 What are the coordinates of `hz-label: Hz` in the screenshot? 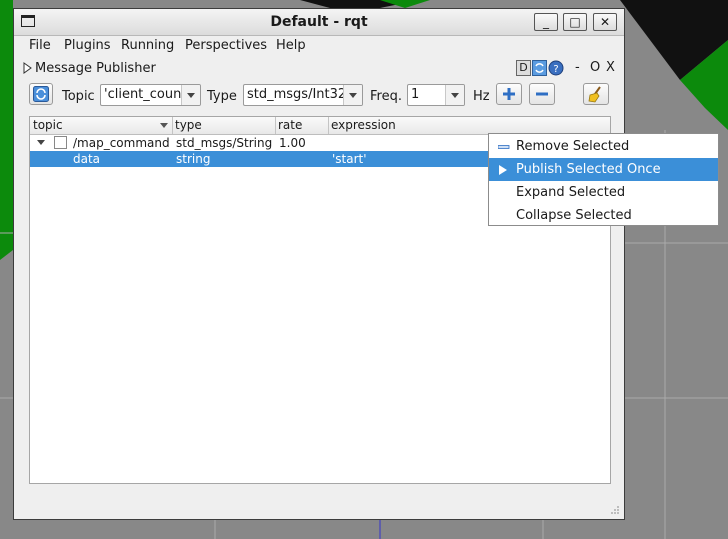 It's located at (481, 96).